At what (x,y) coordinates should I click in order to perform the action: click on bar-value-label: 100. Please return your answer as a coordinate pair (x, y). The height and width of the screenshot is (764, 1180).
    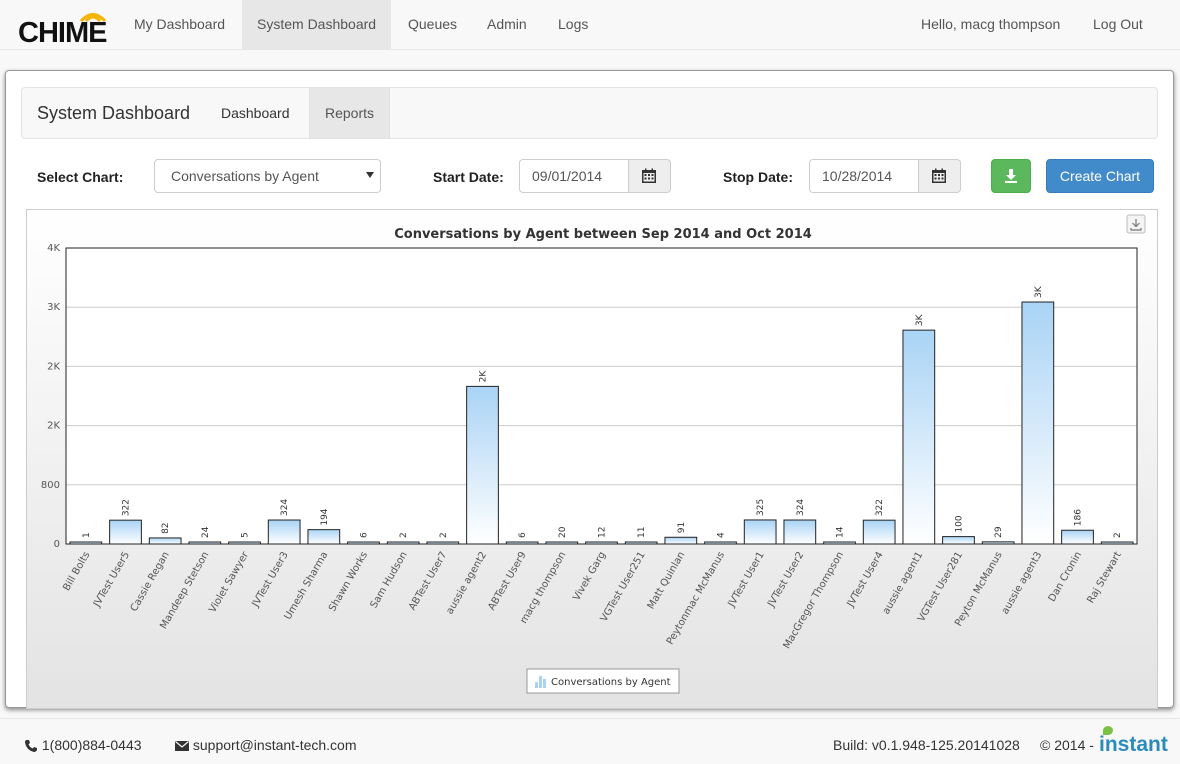
    Looking at the image, I should click on (960, 523).